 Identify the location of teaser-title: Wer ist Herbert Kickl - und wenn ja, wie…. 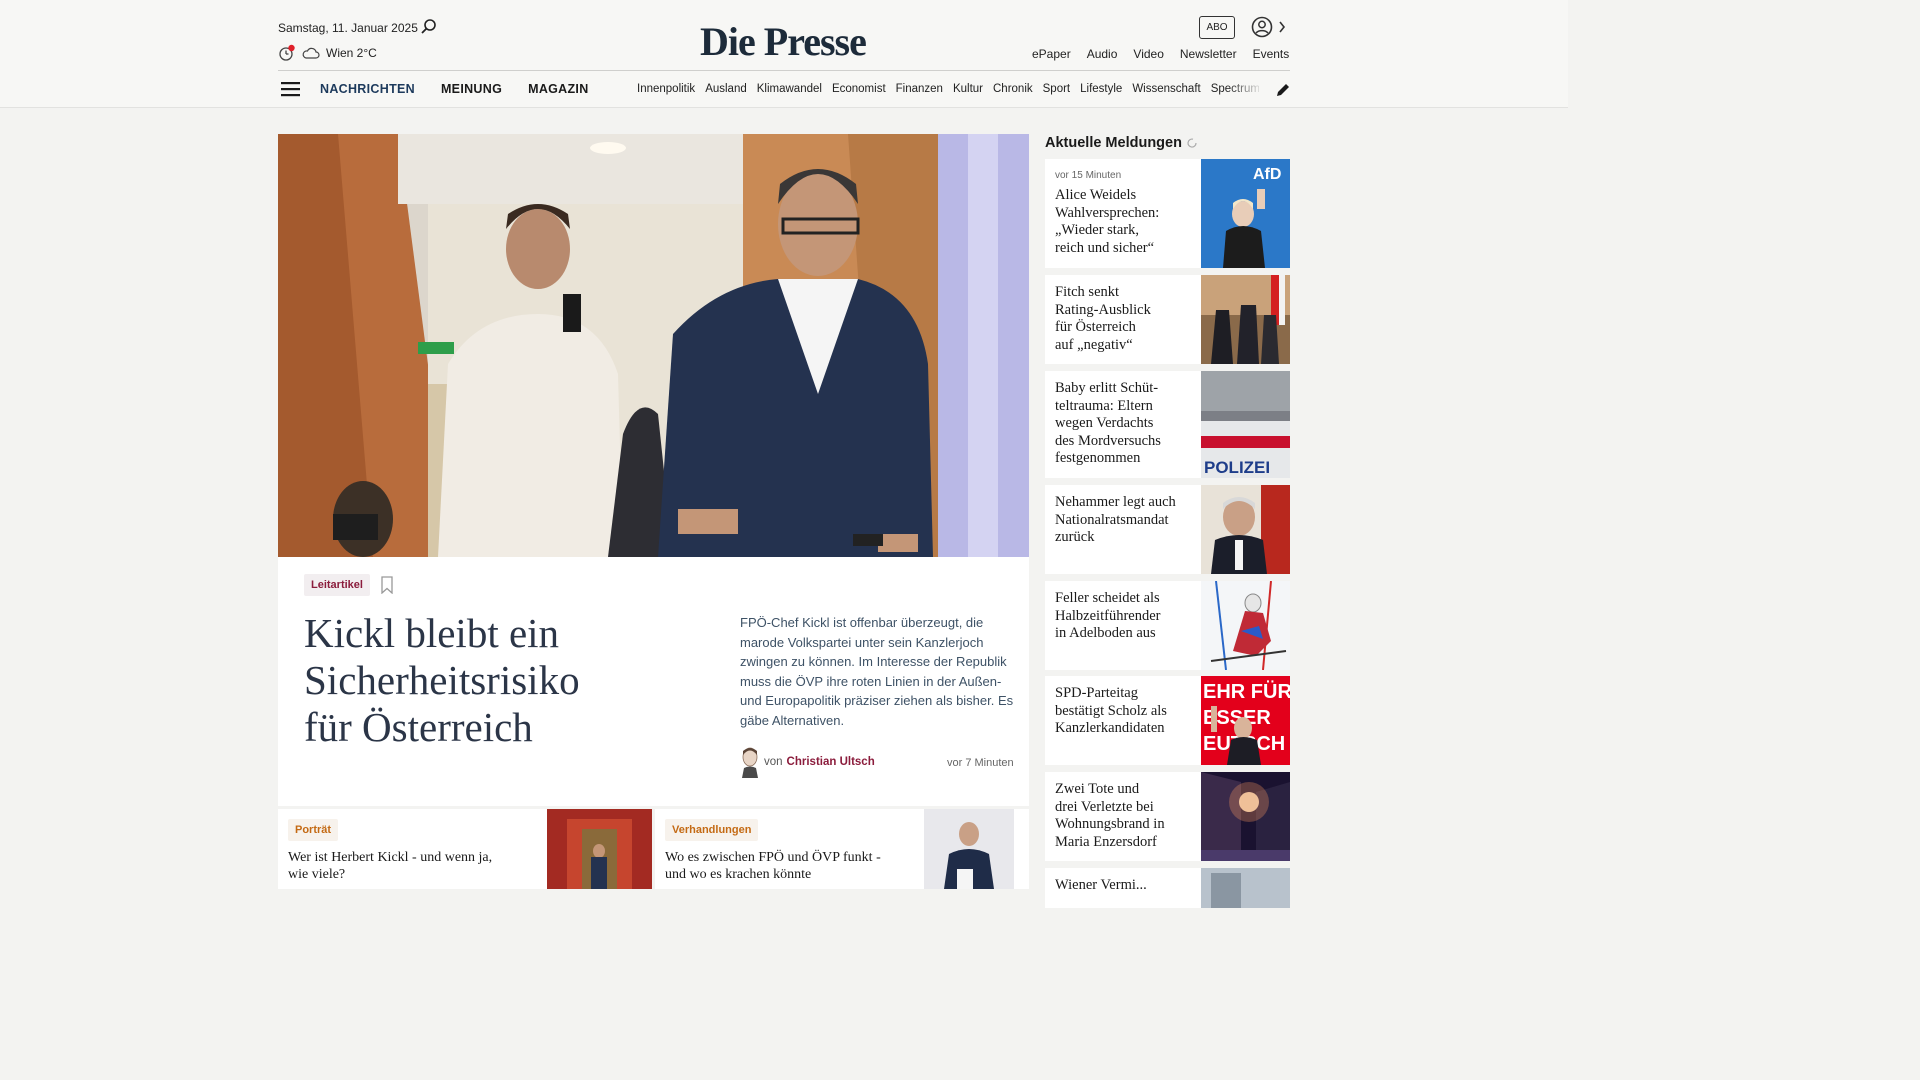
(390, 866).